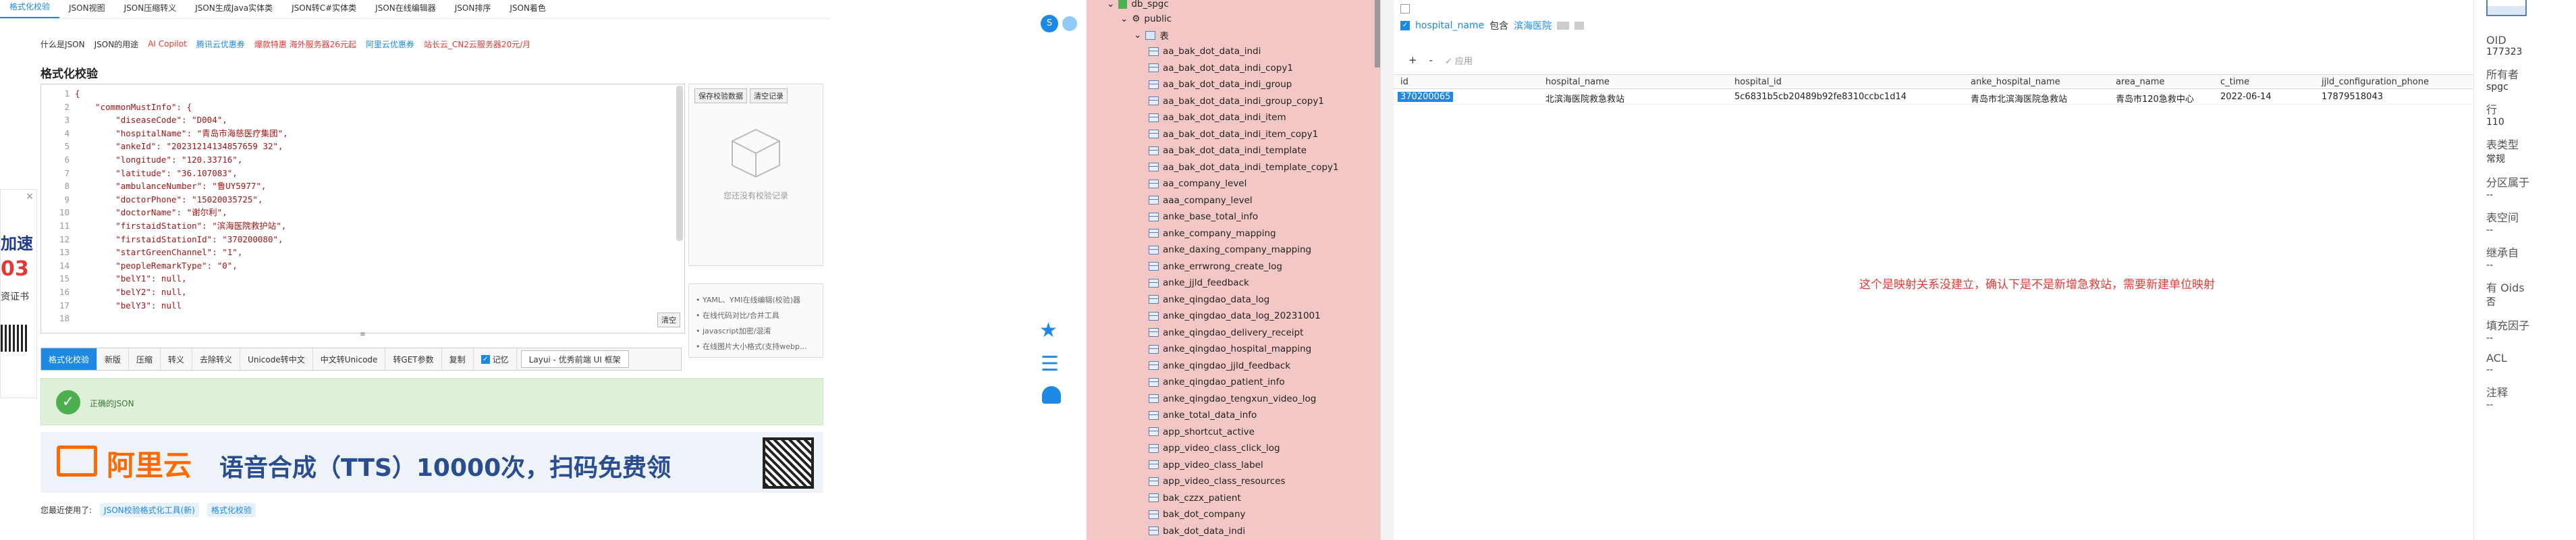 The width and height of the screenshot is (2576, 540). I want to click on tab-json-view: JSON视图, so click(87, 10).